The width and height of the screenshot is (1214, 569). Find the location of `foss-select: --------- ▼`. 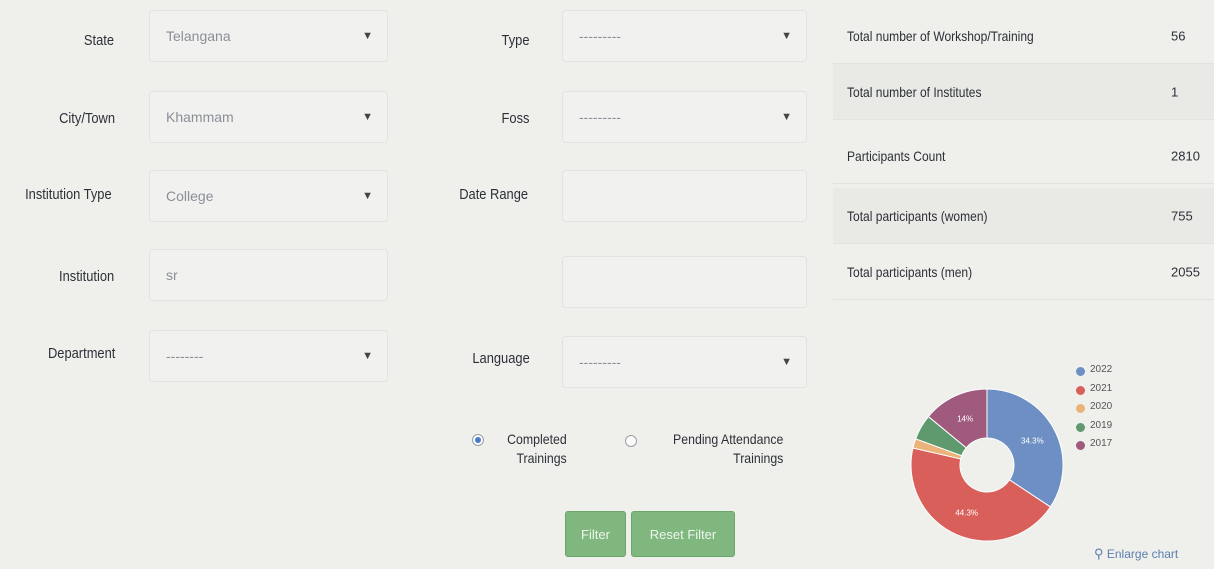

foss-select: --------- ▼ is located at coordinates (684, 117).